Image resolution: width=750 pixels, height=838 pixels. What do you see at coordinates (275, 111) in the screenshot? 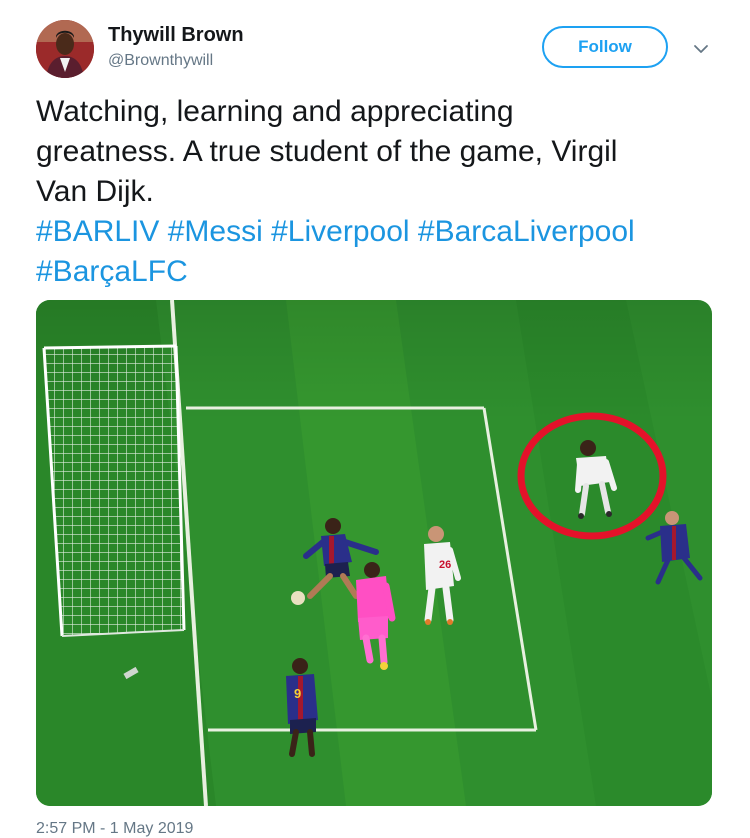
I see `tweet-text-line: Watching, learning and appreciating` at bounding box center [275, 111].